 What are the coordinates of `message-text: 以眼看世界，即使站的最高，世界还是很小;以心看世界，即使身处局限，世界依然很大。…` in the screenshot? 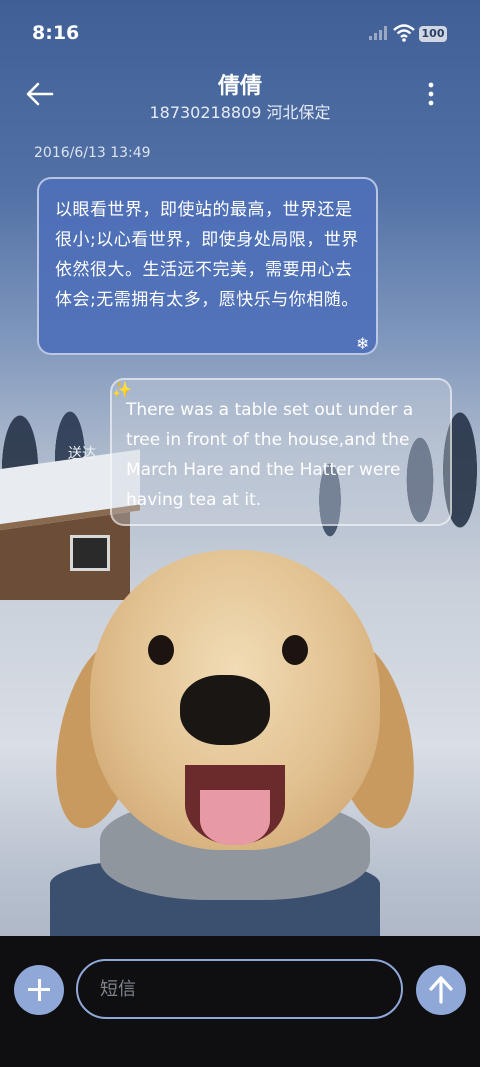 It's located at (207, 255).